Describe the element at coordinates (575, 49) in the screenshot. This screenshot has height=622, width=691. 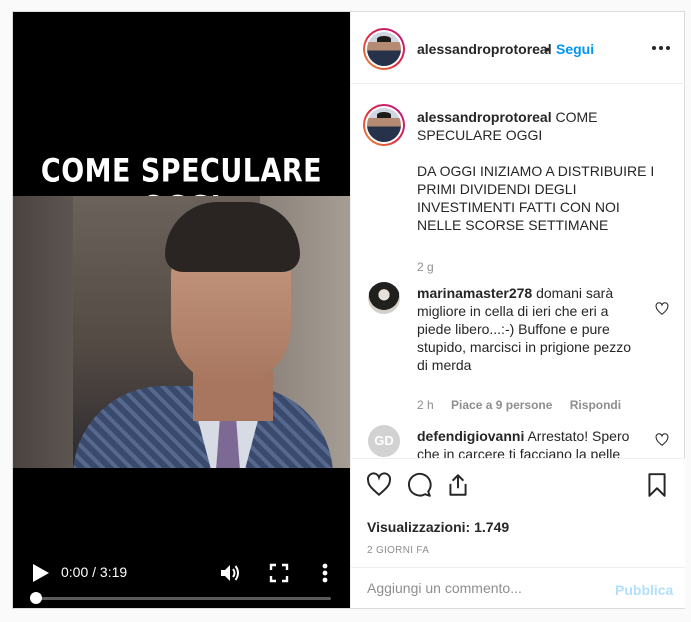
I see `follow-button: Segui` at that location.